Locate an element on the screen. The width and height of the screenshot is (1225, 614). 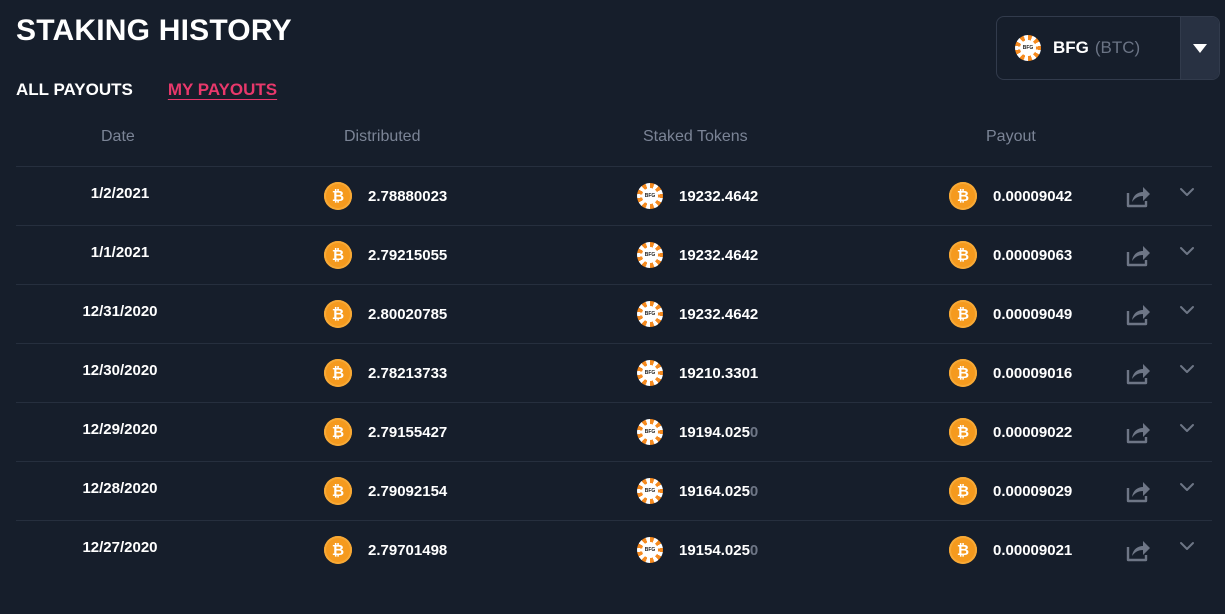
payout-value: 0.00009029 is located at coordinates (1033, 491).